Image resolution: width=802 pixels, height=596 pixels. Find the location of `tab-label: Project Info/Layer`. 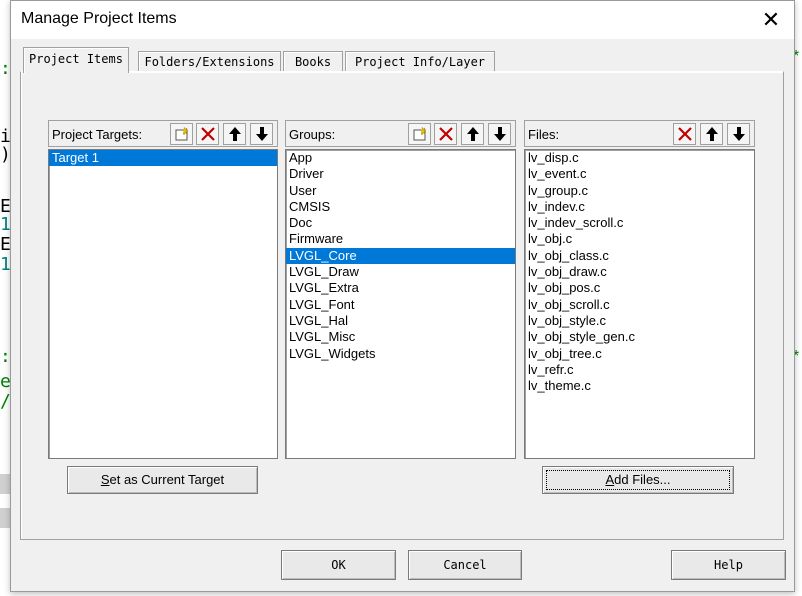

tab-label: Project Info/Layer is located at coordinates (420, 62).